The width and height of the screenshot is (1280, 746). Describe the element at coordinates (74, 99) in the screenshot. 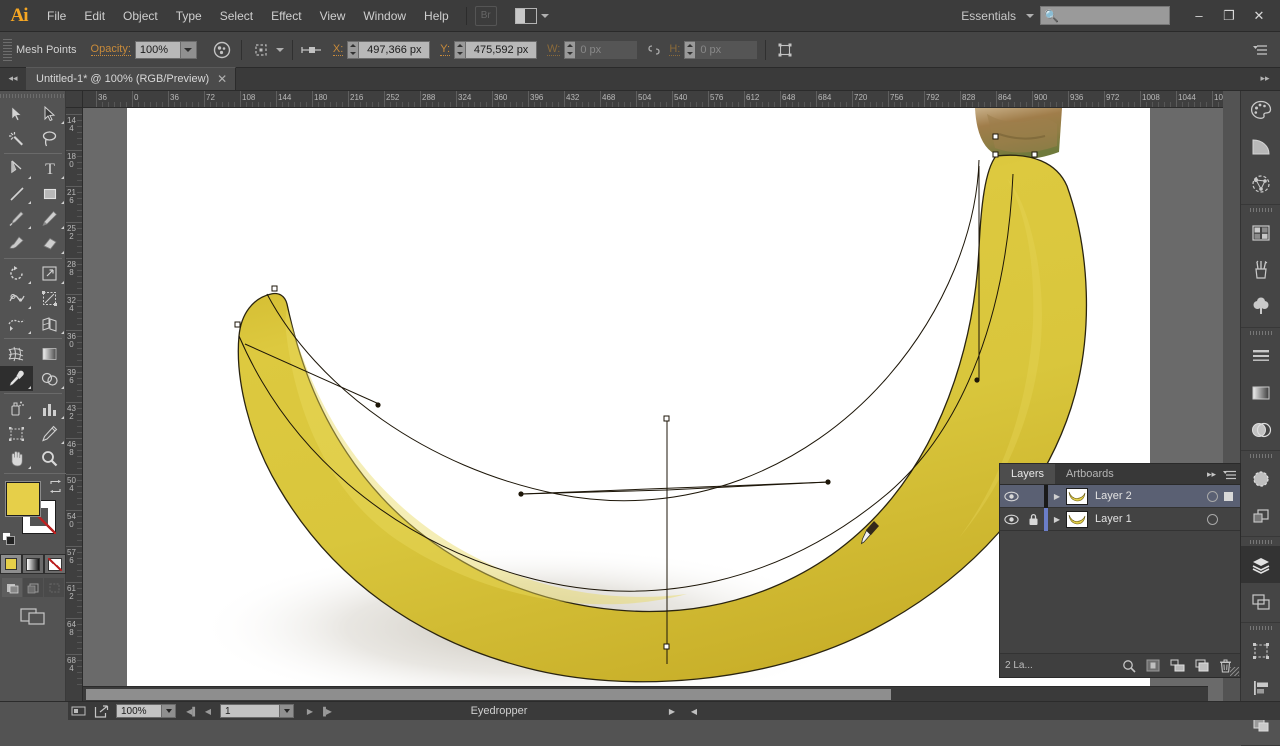

I see `ruler-origin-corner` at that location.